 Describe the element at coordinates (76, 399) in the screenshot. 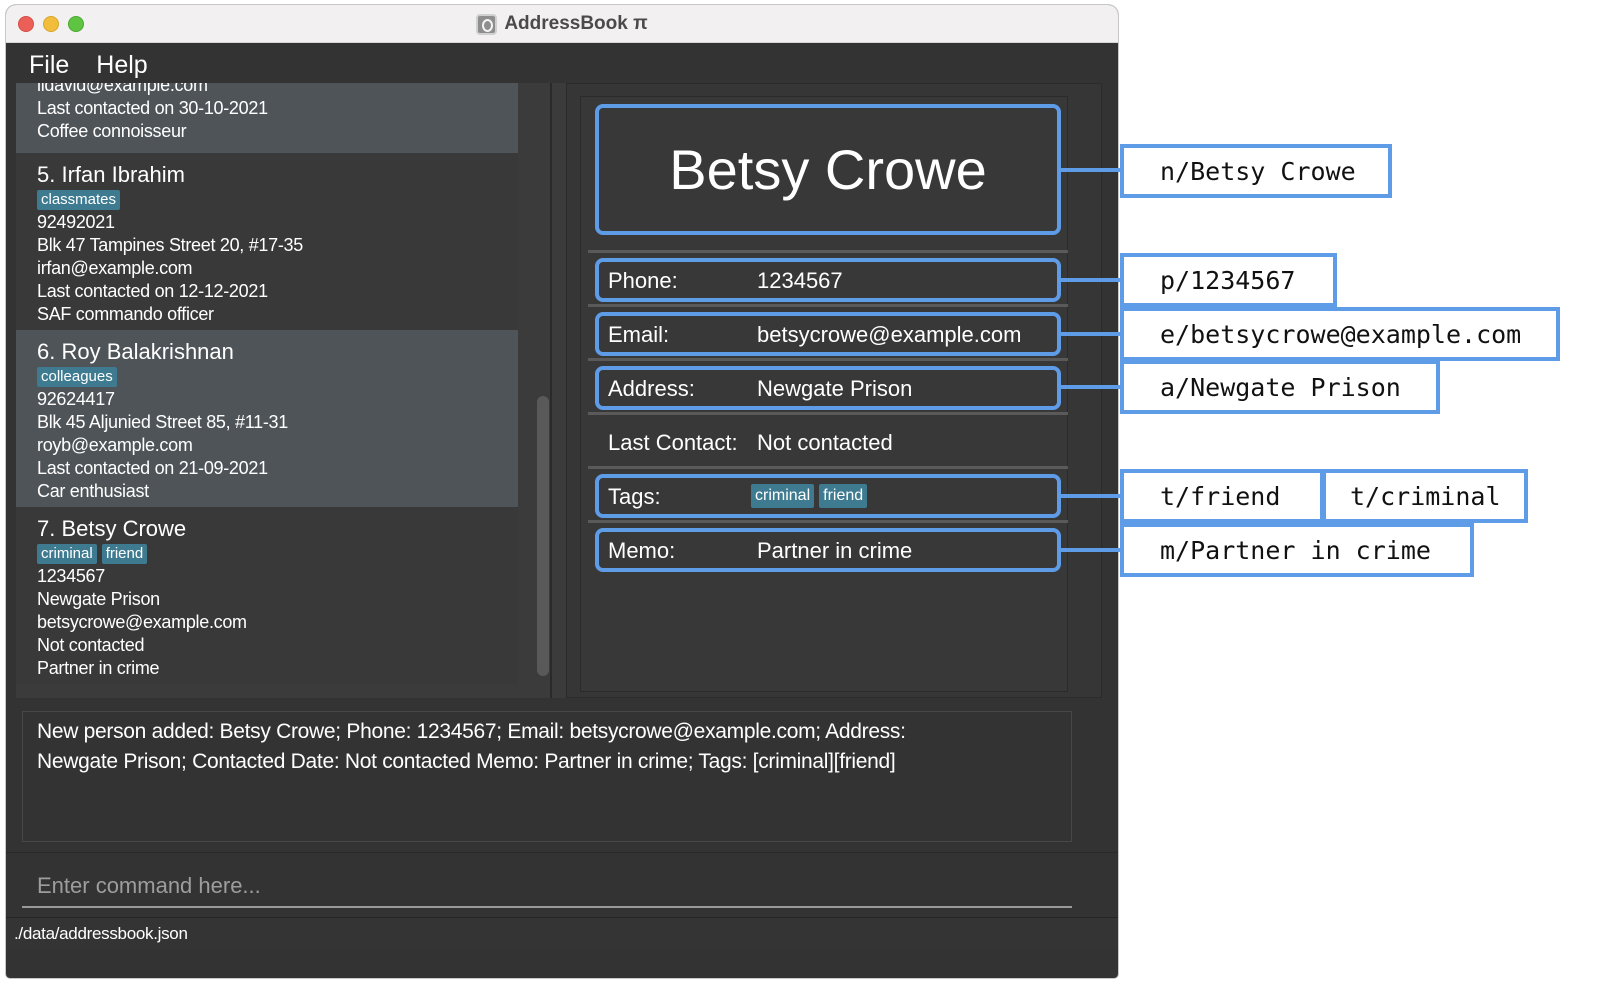

I see `person-phone: 92624417` at that location.